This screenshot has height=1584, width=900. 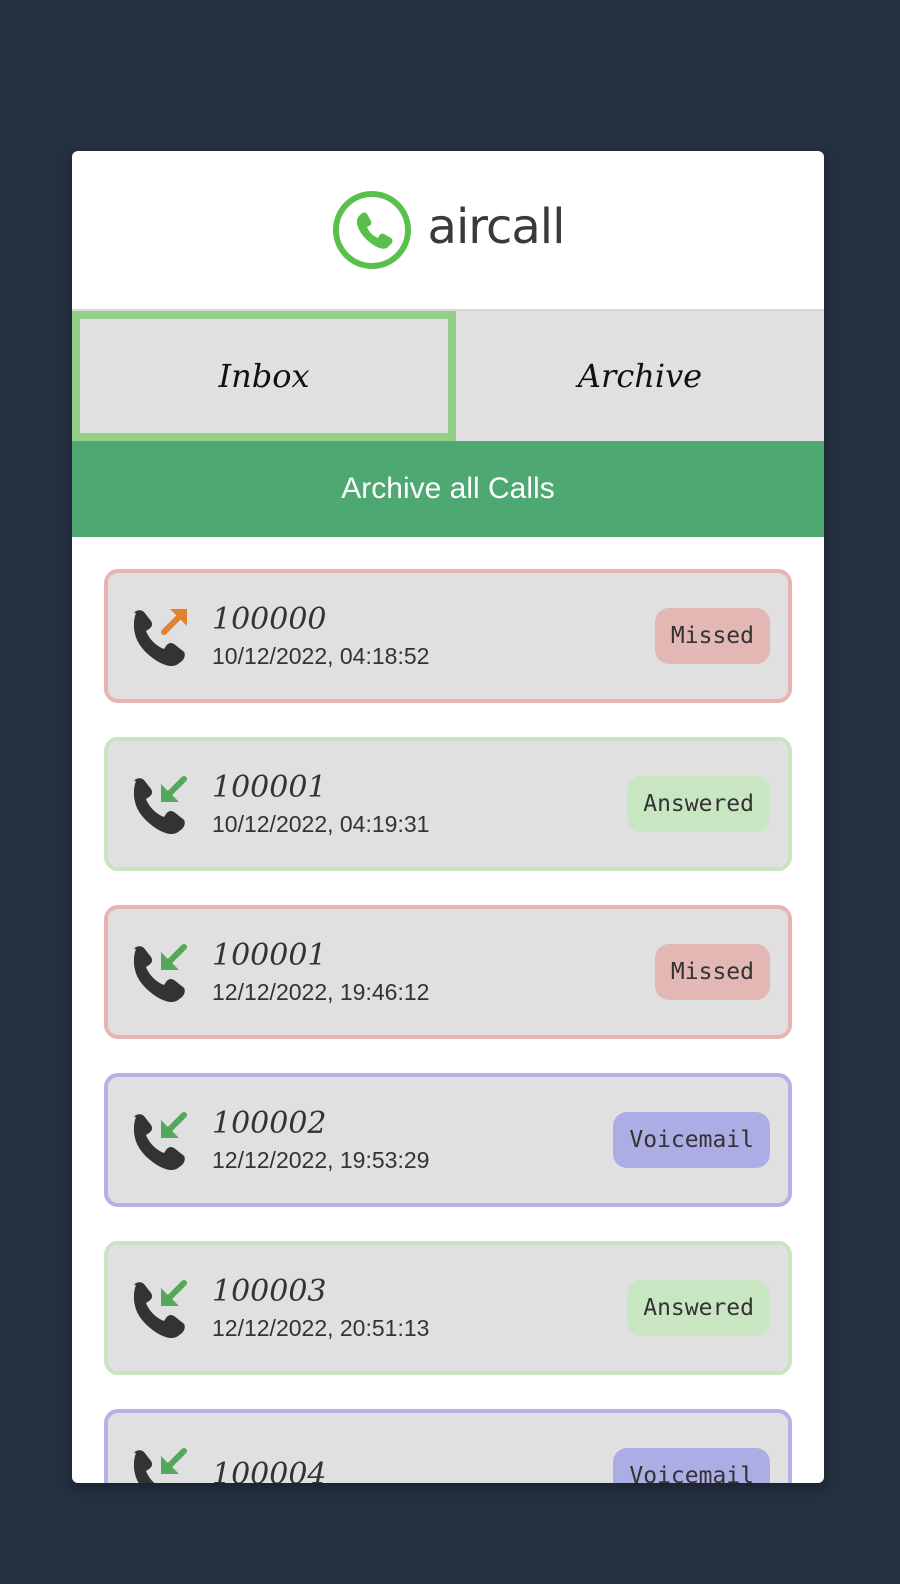 I want to click on call-info: 100004, so click(x=412, y=1469).